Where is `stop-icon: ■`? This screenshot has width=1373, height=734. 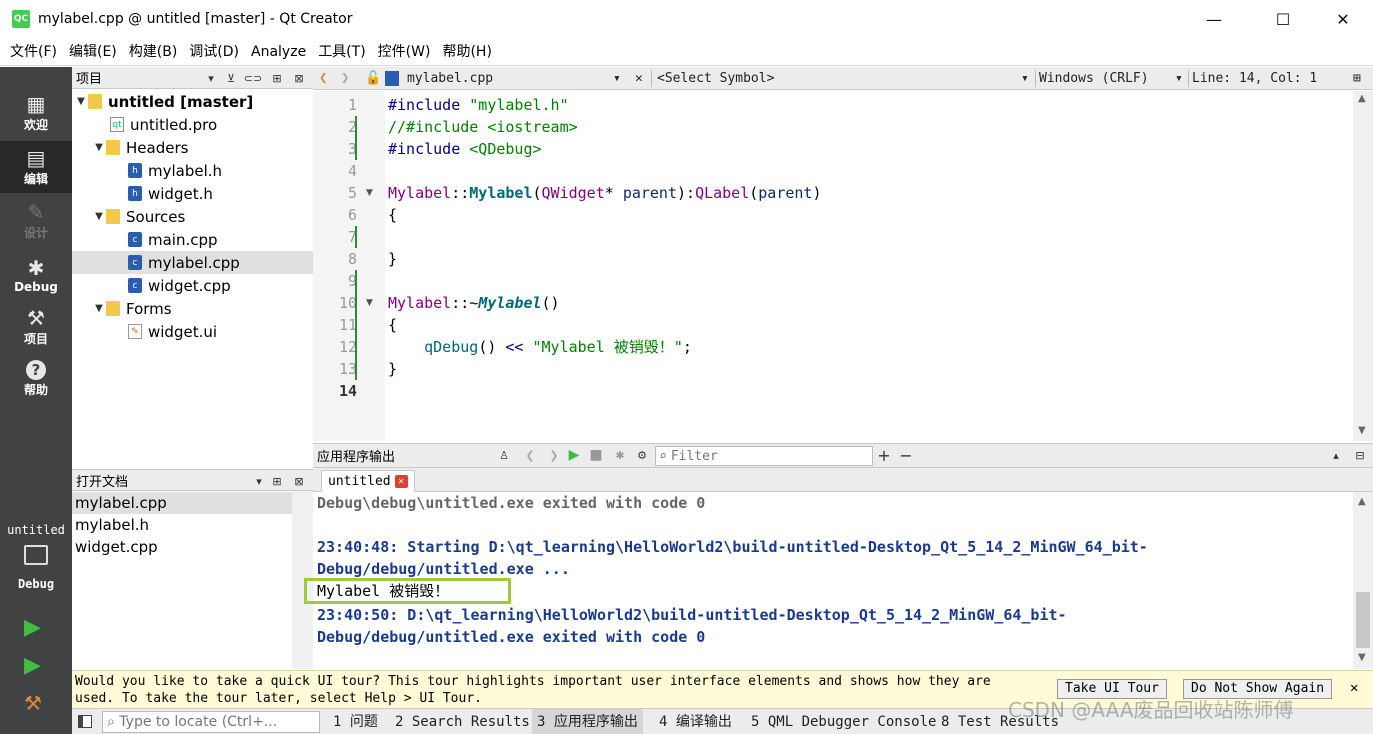
stop-icon: ■ is located at coordinates (596, 455).